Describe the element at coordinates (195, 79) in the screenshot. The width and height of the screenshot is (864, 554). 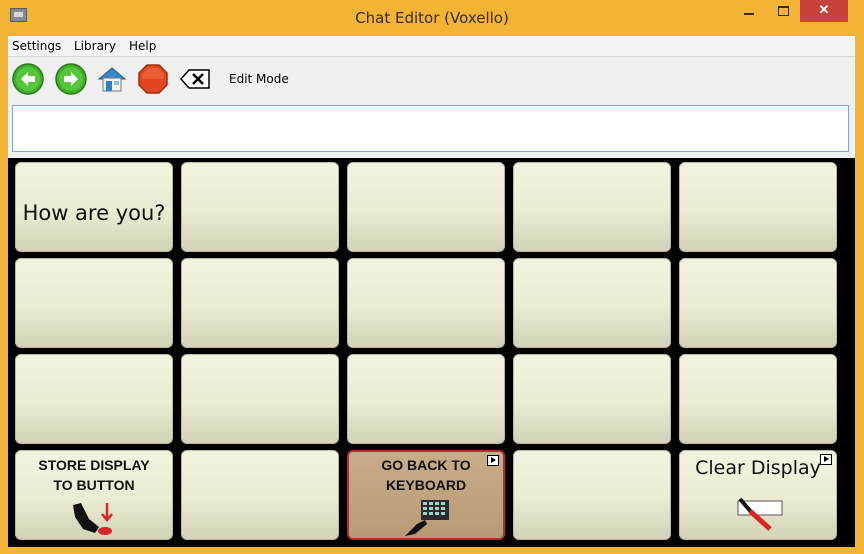
I see `backspace-x-icon` at that location.